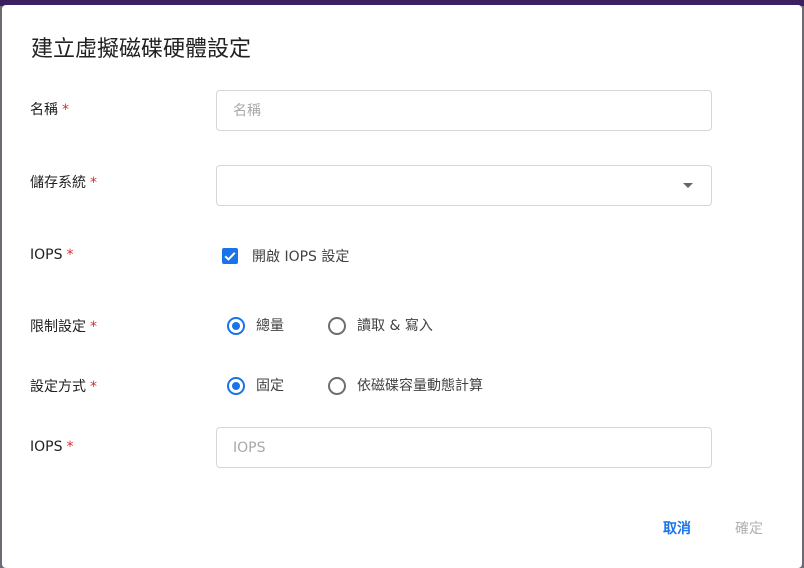  I want to click on name-label: 名稱 *, so click(49, 110).